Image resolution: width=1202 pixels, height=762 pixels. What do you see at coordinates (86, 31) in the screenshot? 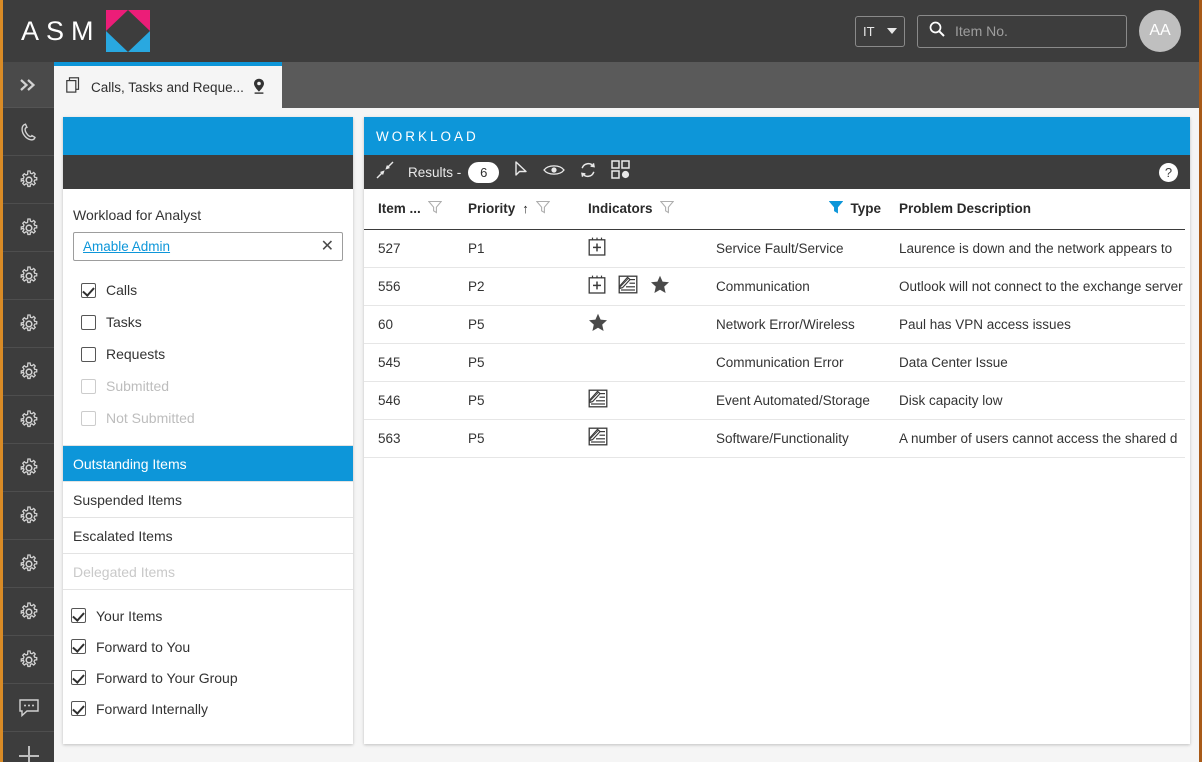
I see `asm-logo: ASM` at bounding box center [86, 31].